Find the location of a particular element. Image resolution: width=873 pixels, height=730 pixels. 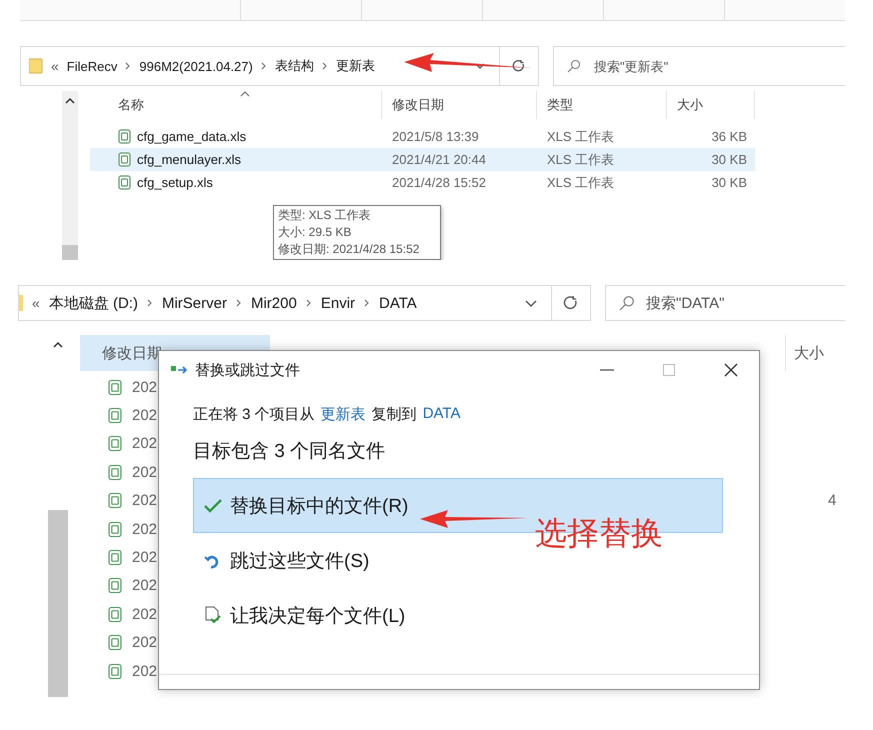

date-cell-text: 2021/4/21 20:44 is located at coordinates (439, 159).